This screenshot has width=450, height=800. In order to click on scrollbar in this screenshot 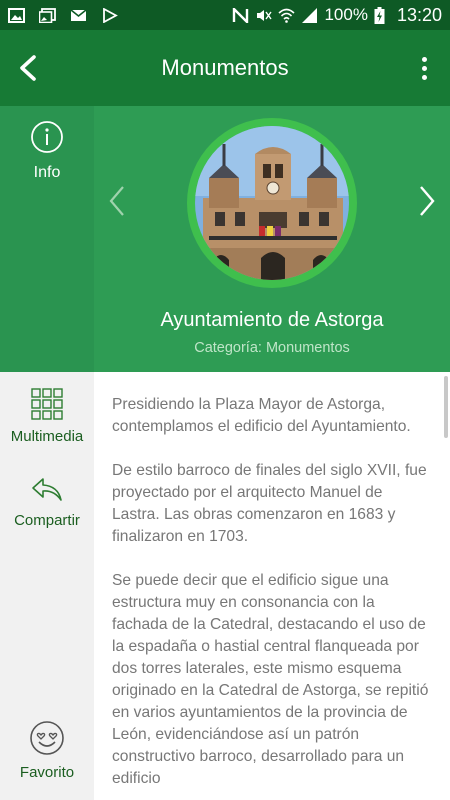, I will do `click(446, 407)`.